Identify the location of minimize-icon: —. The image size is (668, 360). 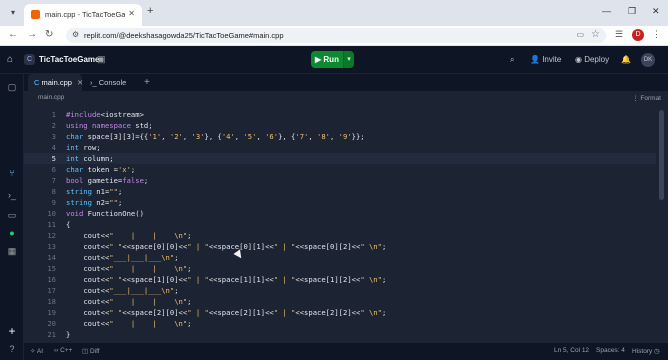
(606, 11).